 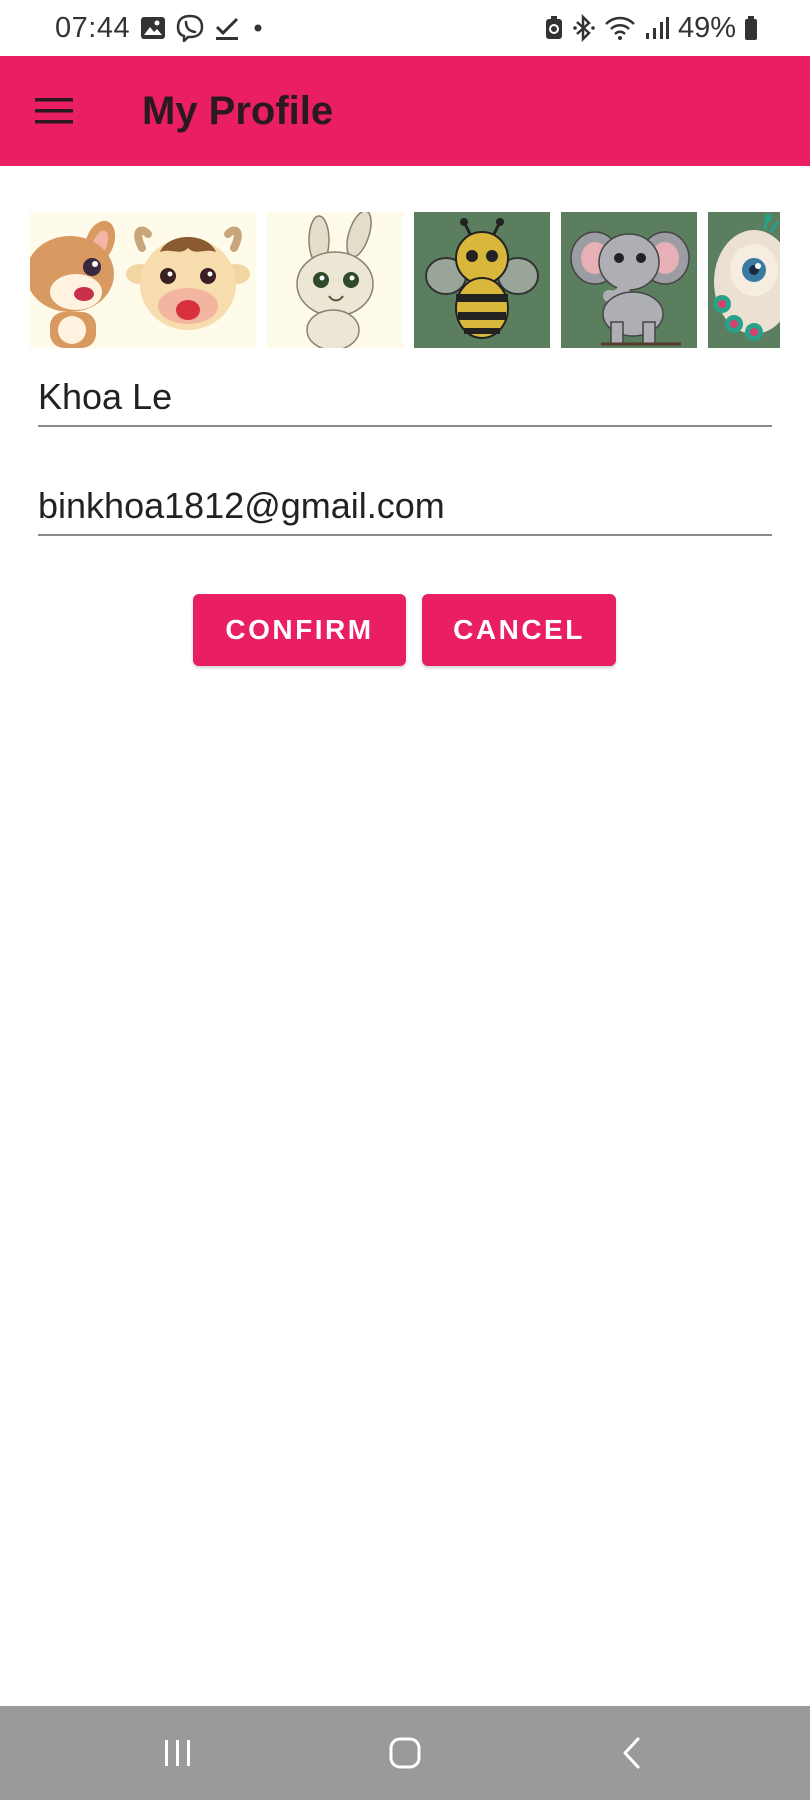 I want to click on page-title: My Profile, so click(x=238, y=111).